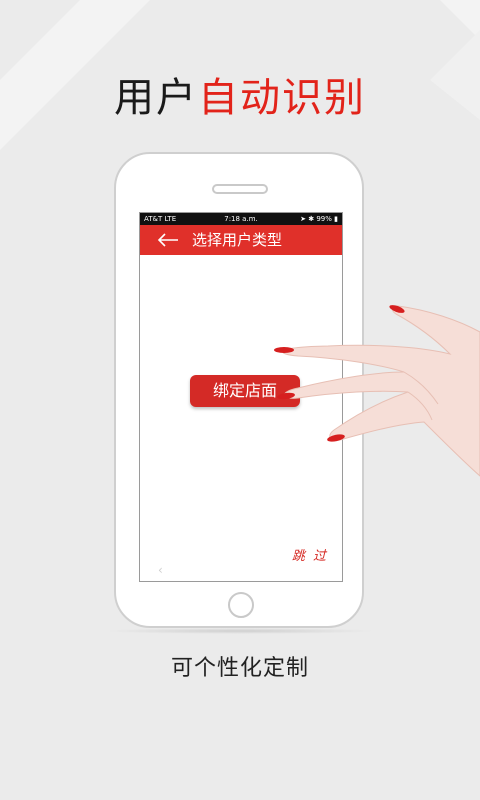 This screenshot has height=800, width=480. I want to click on caption: 可个性化定制, so click(239, 668).